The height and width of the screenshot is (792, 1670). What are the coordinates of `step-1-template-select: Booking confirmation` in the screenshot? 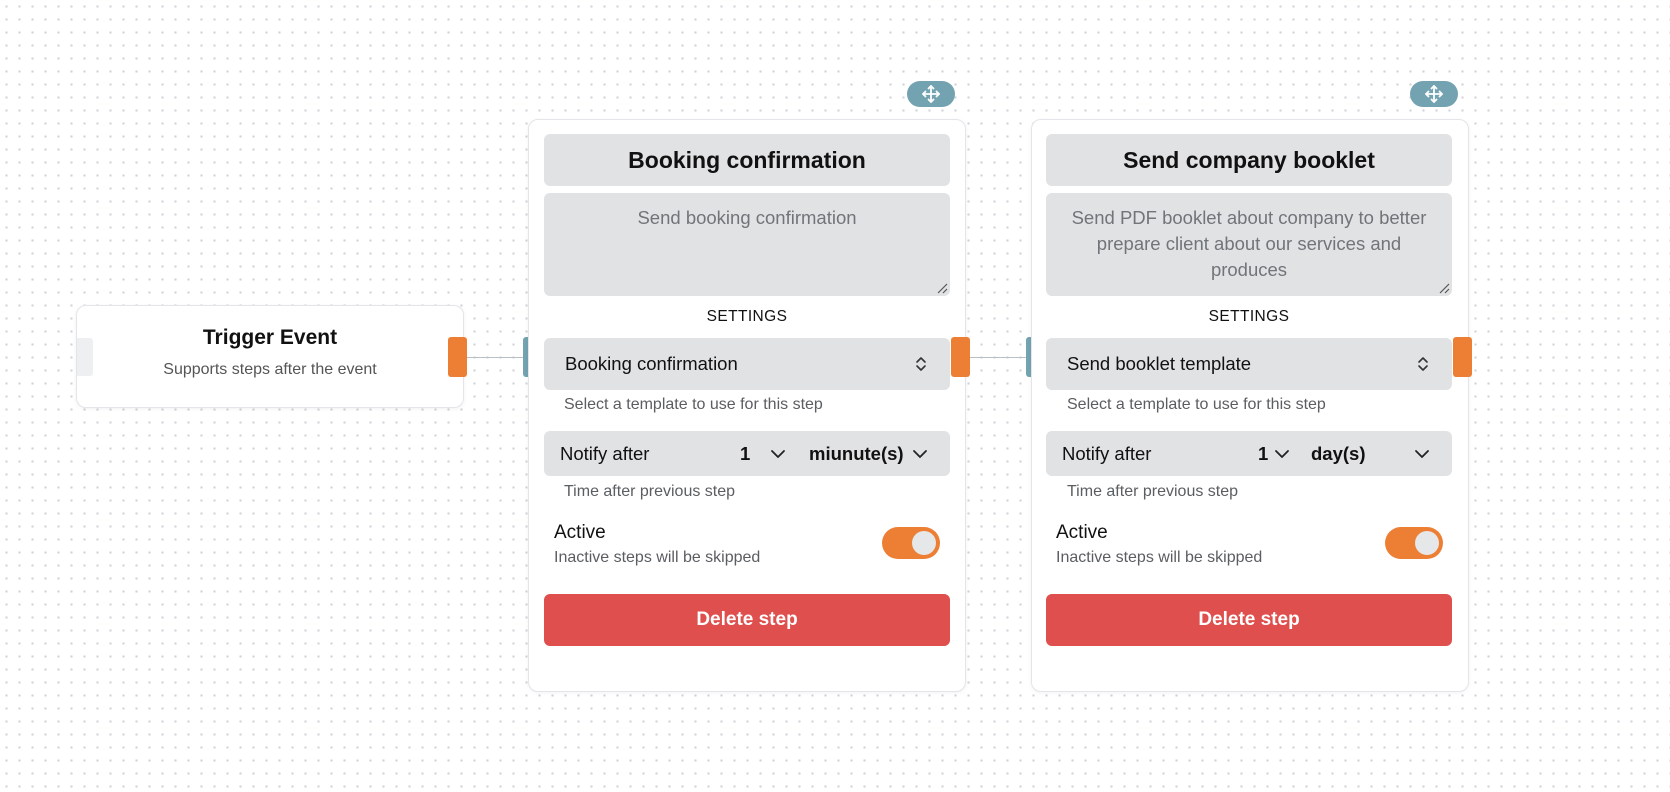 It's located at (747, 364).